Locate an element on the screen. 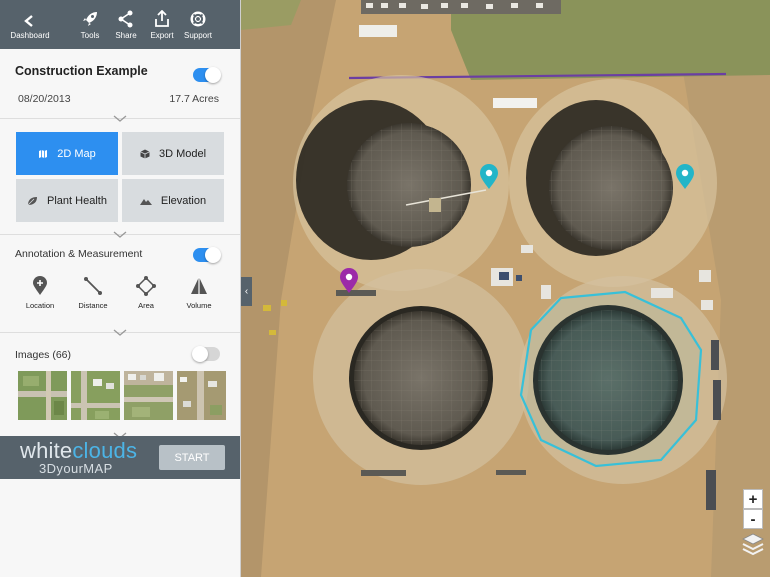 The image size is (770, 577). view-3d-model-label: 3D Model is located at coordinates (182, 153).